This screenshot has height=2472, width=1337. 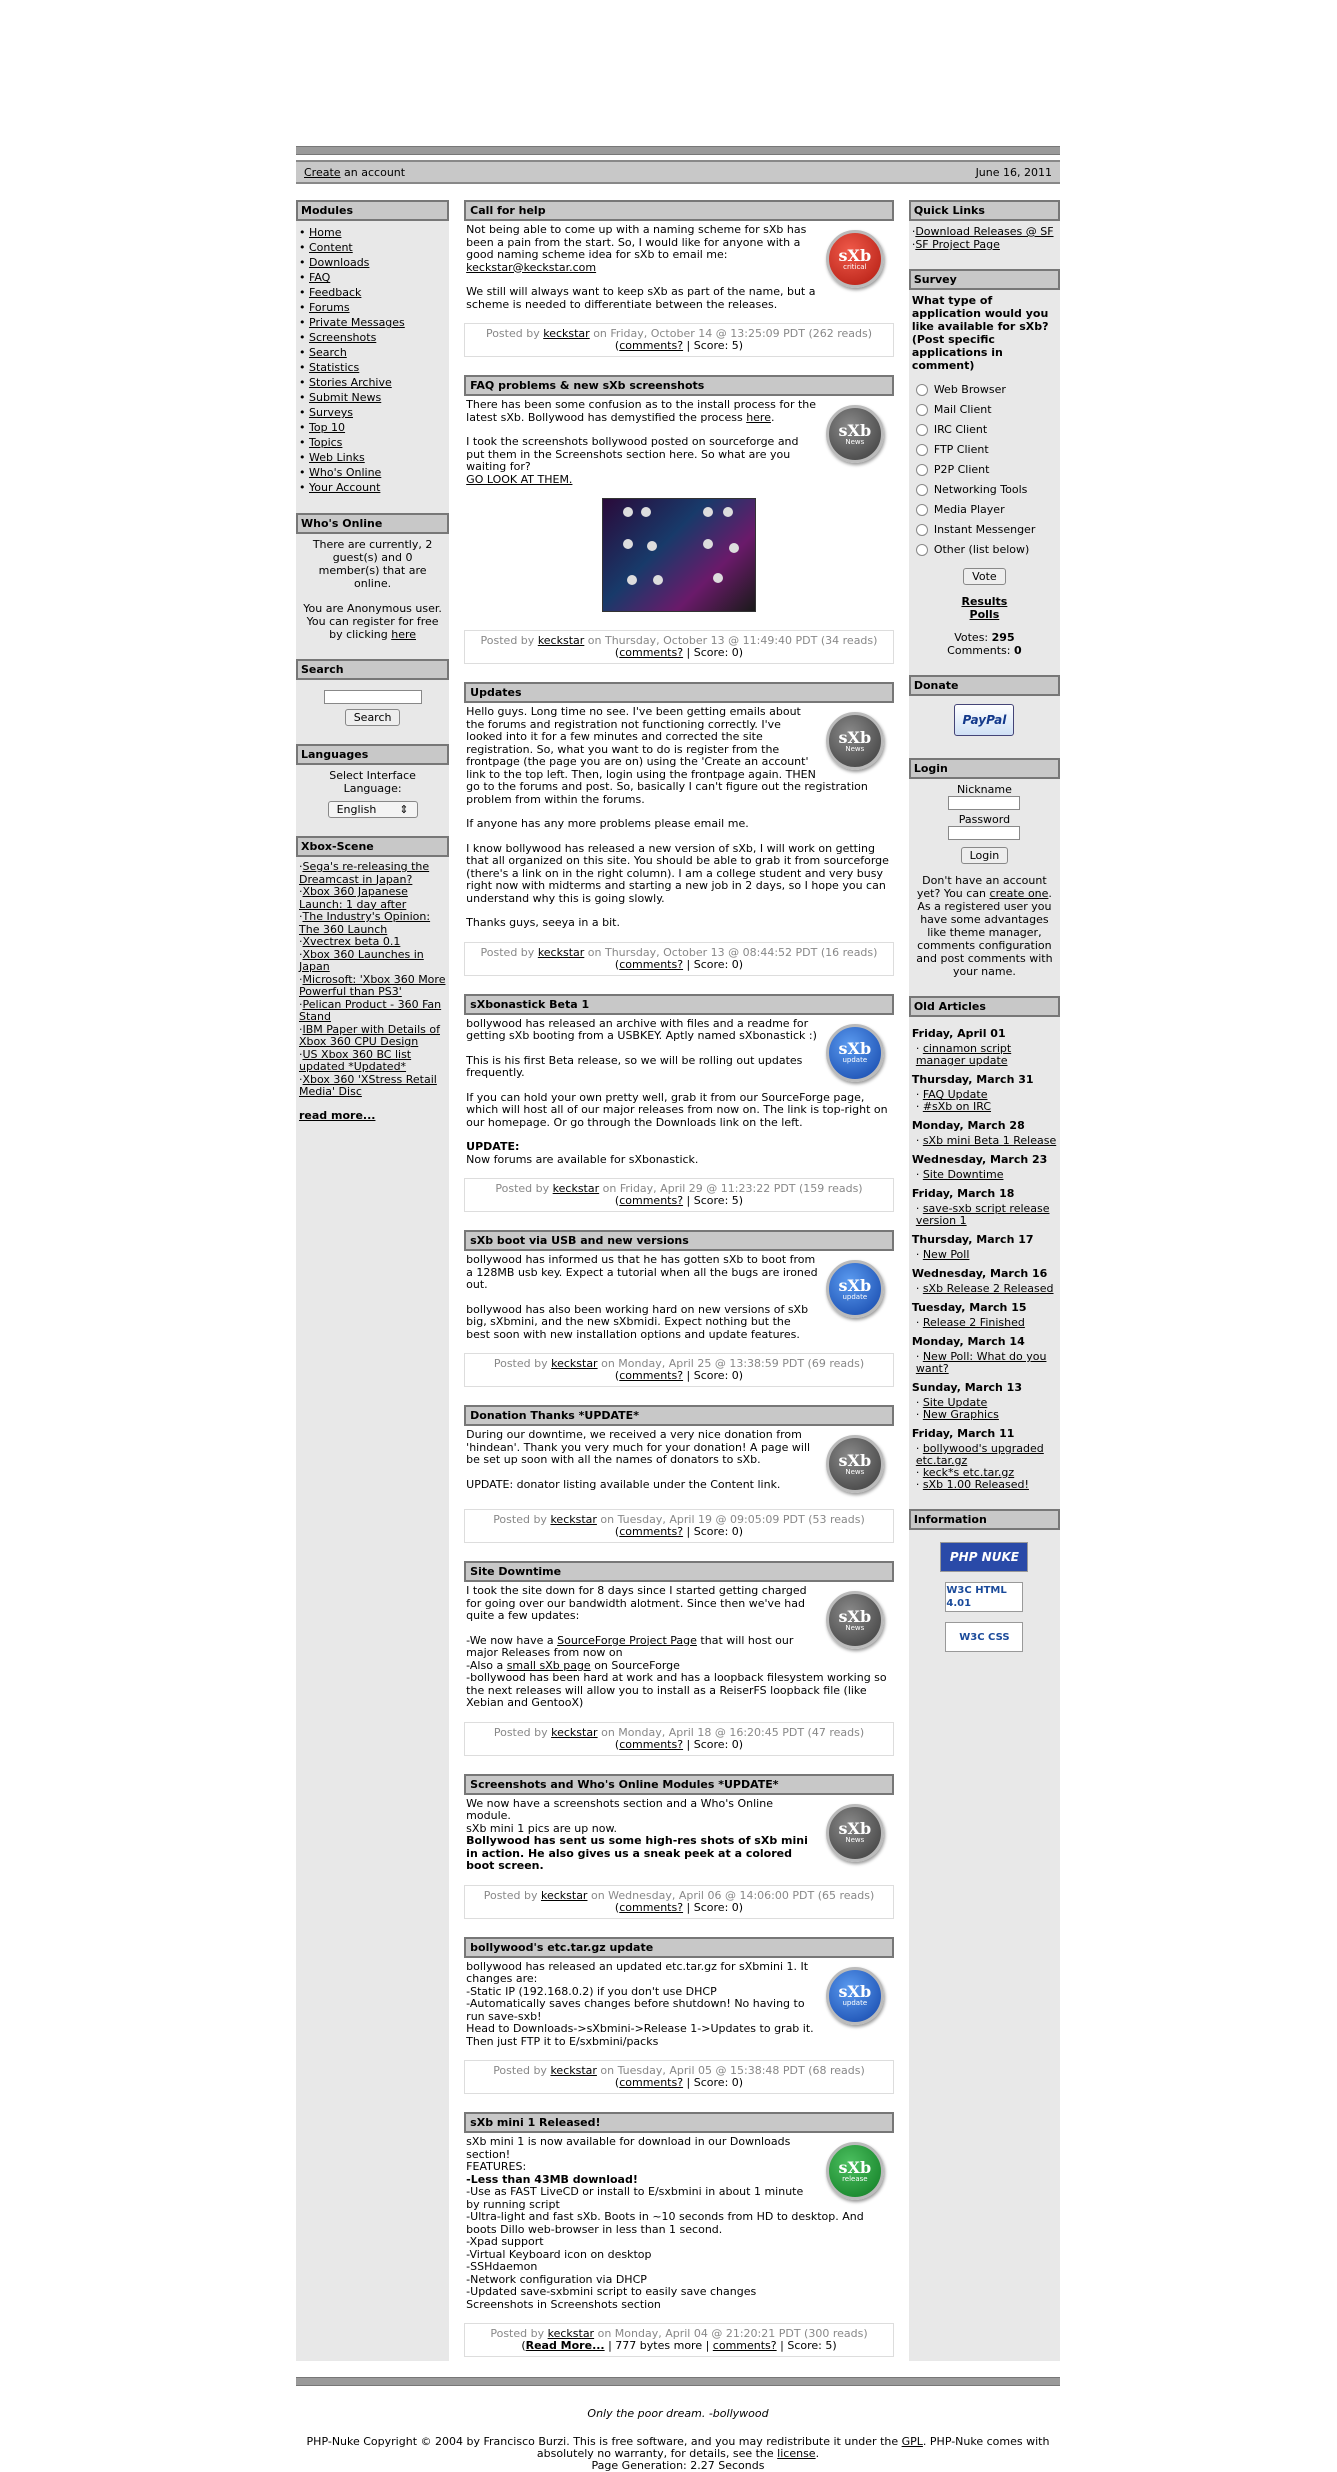 What do you see at coordinates (984, 1557) in the screenshot?
I see `phpnuke-badge: PHP NUKE` at bounding box center [984, 1557].